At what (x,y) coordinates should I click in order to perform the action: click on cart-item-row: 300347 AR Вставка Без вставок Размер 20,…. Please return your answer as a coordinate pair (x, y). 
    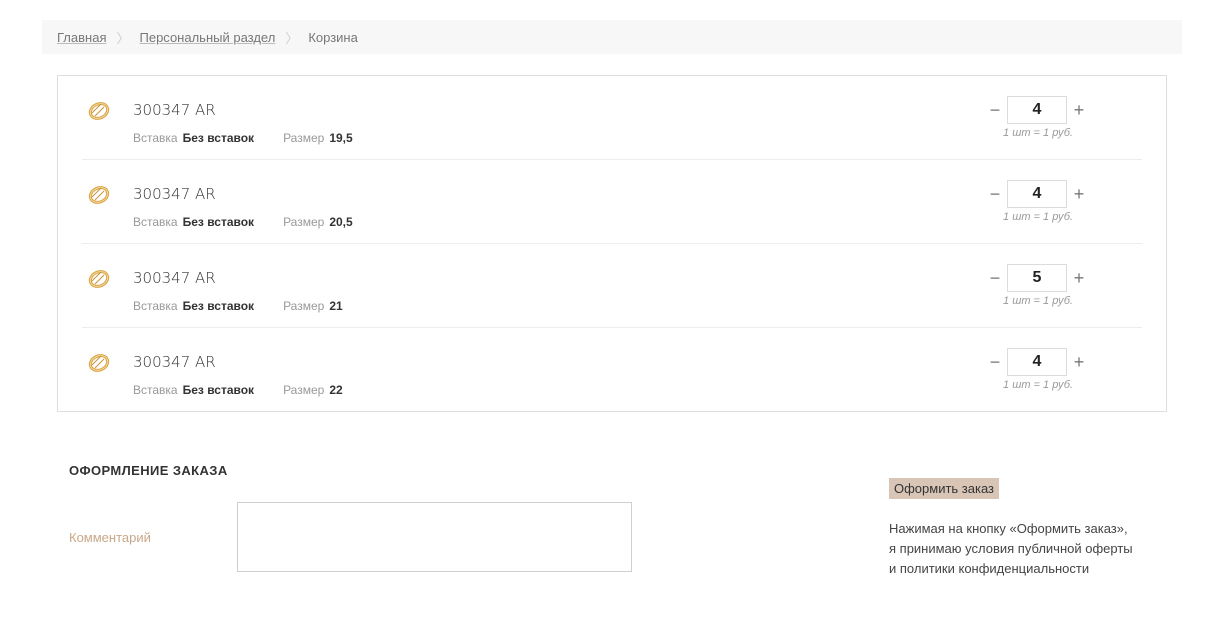
    Looking at the image, I should click on (612, 202).